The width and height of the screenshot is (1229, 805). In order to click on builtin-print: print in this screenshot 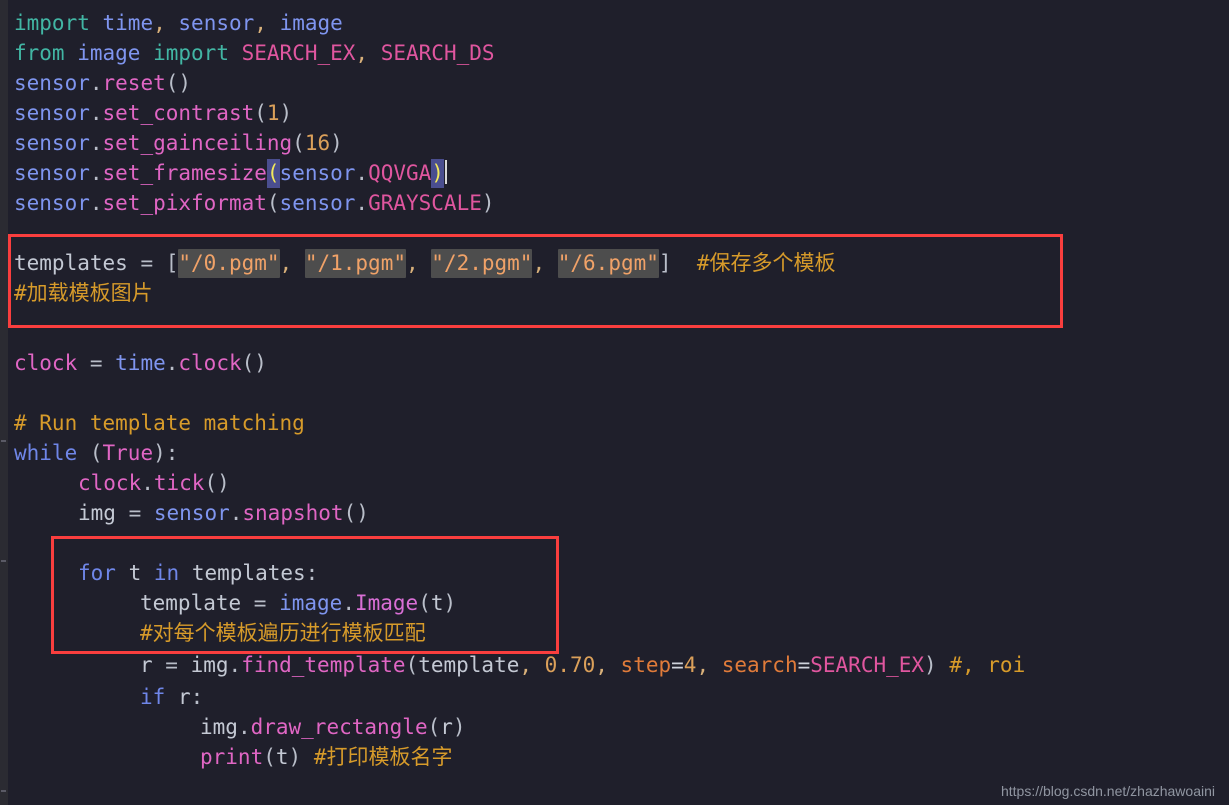, I will do `click(232, 757)`.